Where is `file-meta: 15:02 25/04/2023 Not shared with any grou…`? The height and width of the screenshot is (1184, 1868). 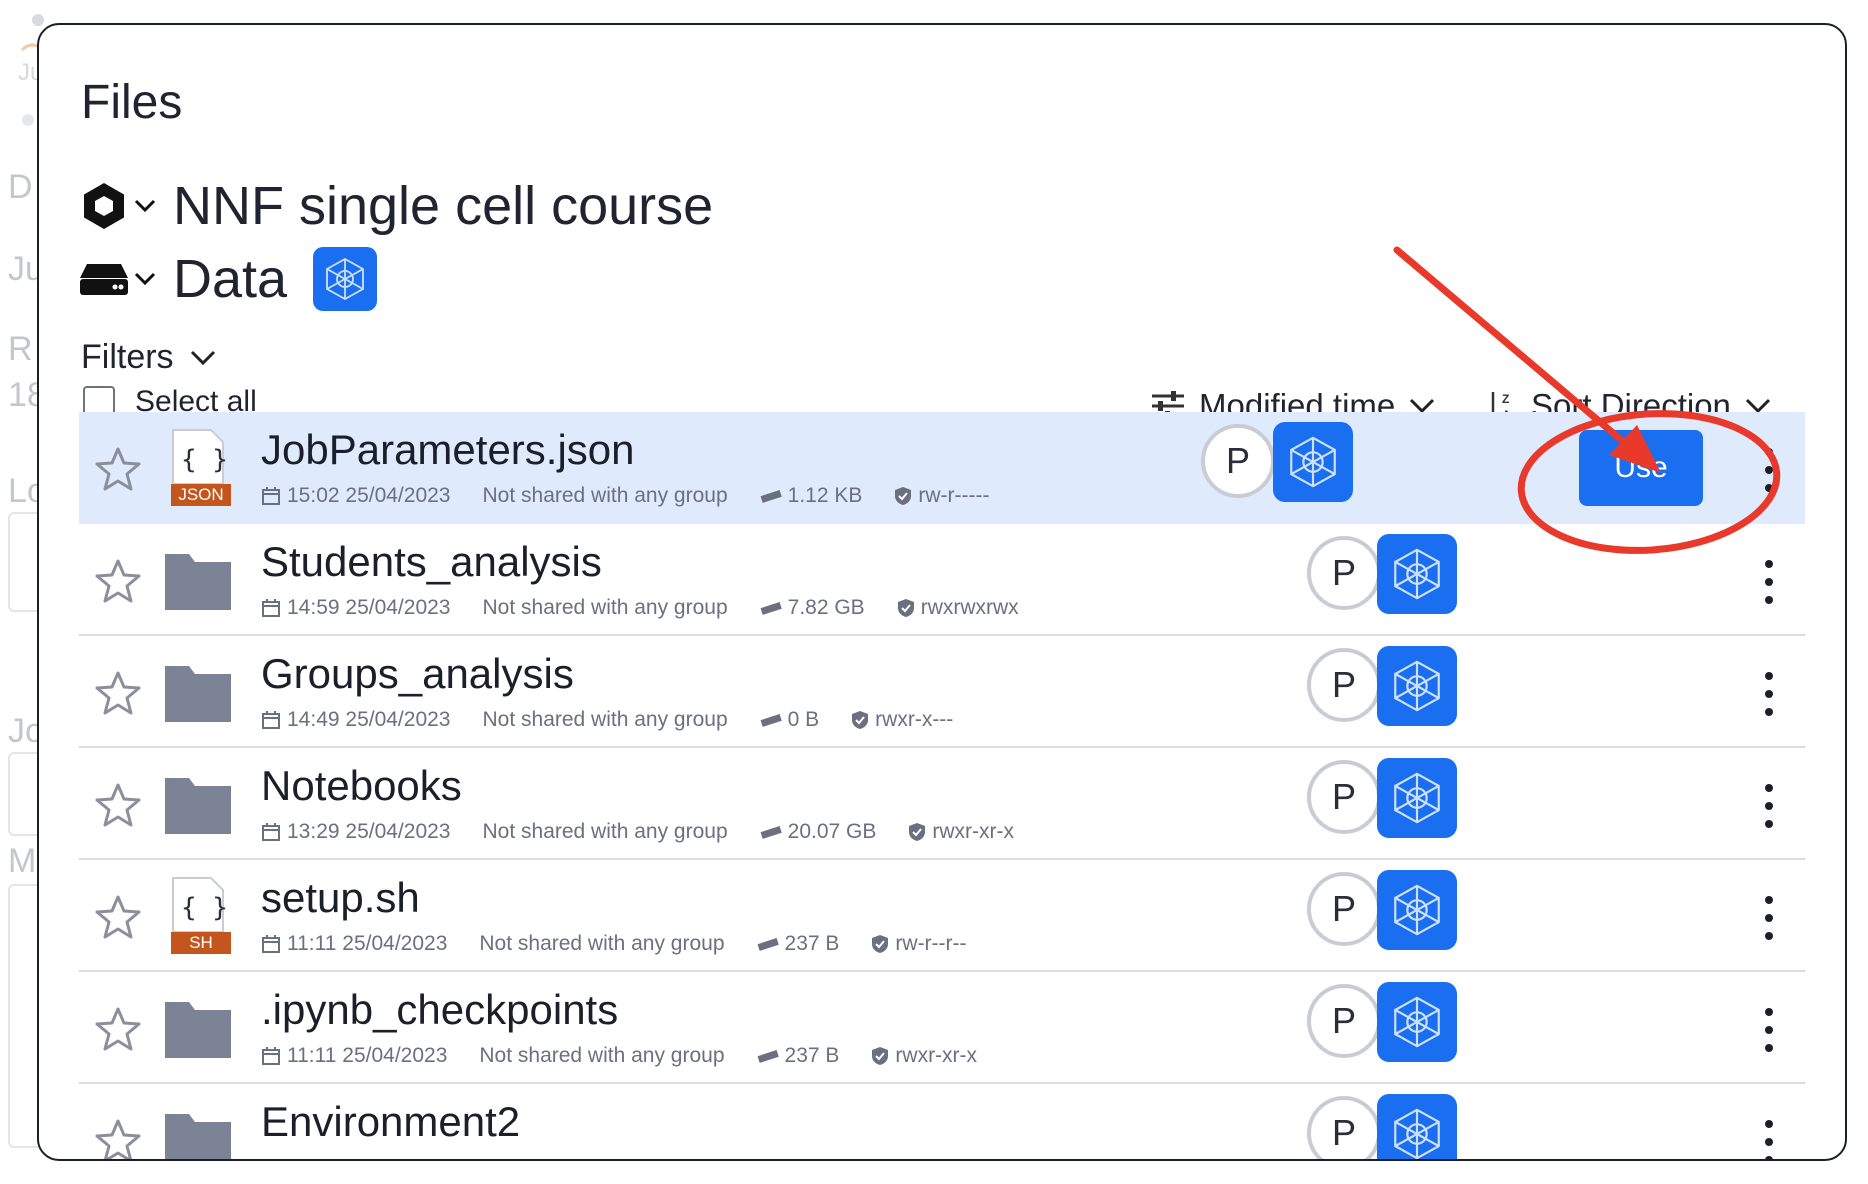
file-meta: 15:02 25/04/2023 Not shared with any grou… is located at coordinates (641, 496).